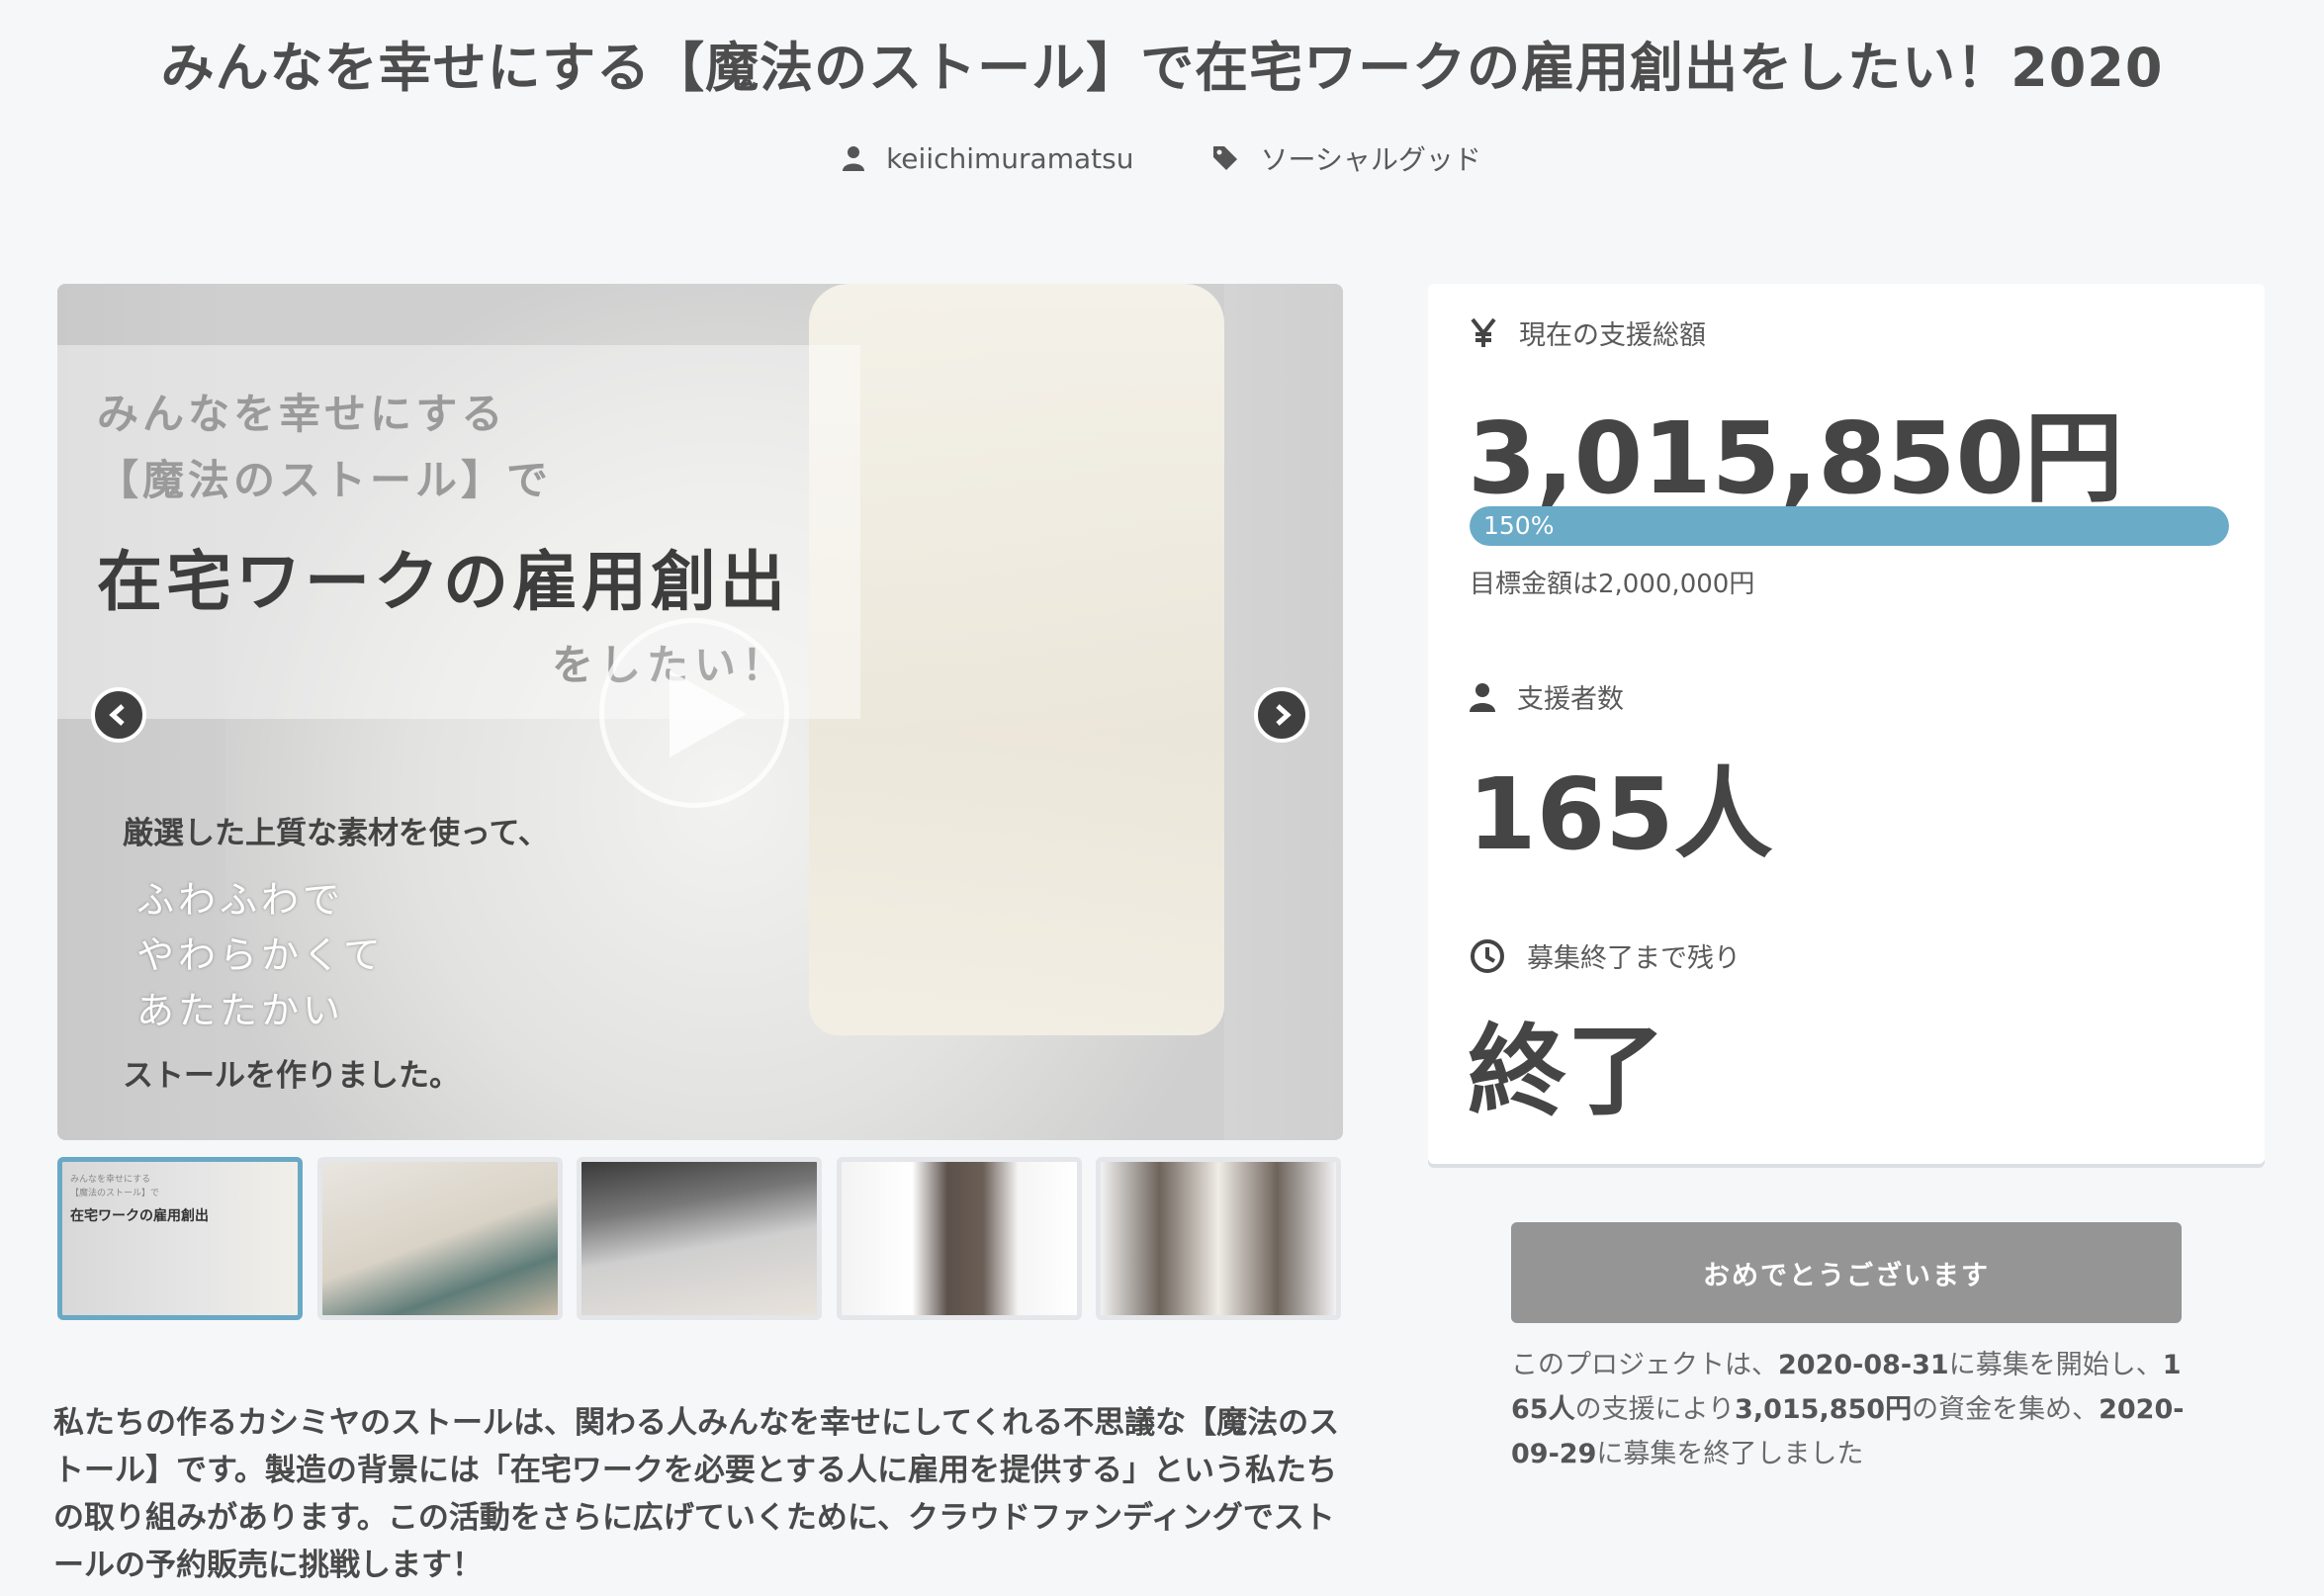 The width and height of the screenshot is (2324, 1596). Describe the element at coordinates (1570, 699) in the screenshot. I see `backers-label: 支援者数` at that location.